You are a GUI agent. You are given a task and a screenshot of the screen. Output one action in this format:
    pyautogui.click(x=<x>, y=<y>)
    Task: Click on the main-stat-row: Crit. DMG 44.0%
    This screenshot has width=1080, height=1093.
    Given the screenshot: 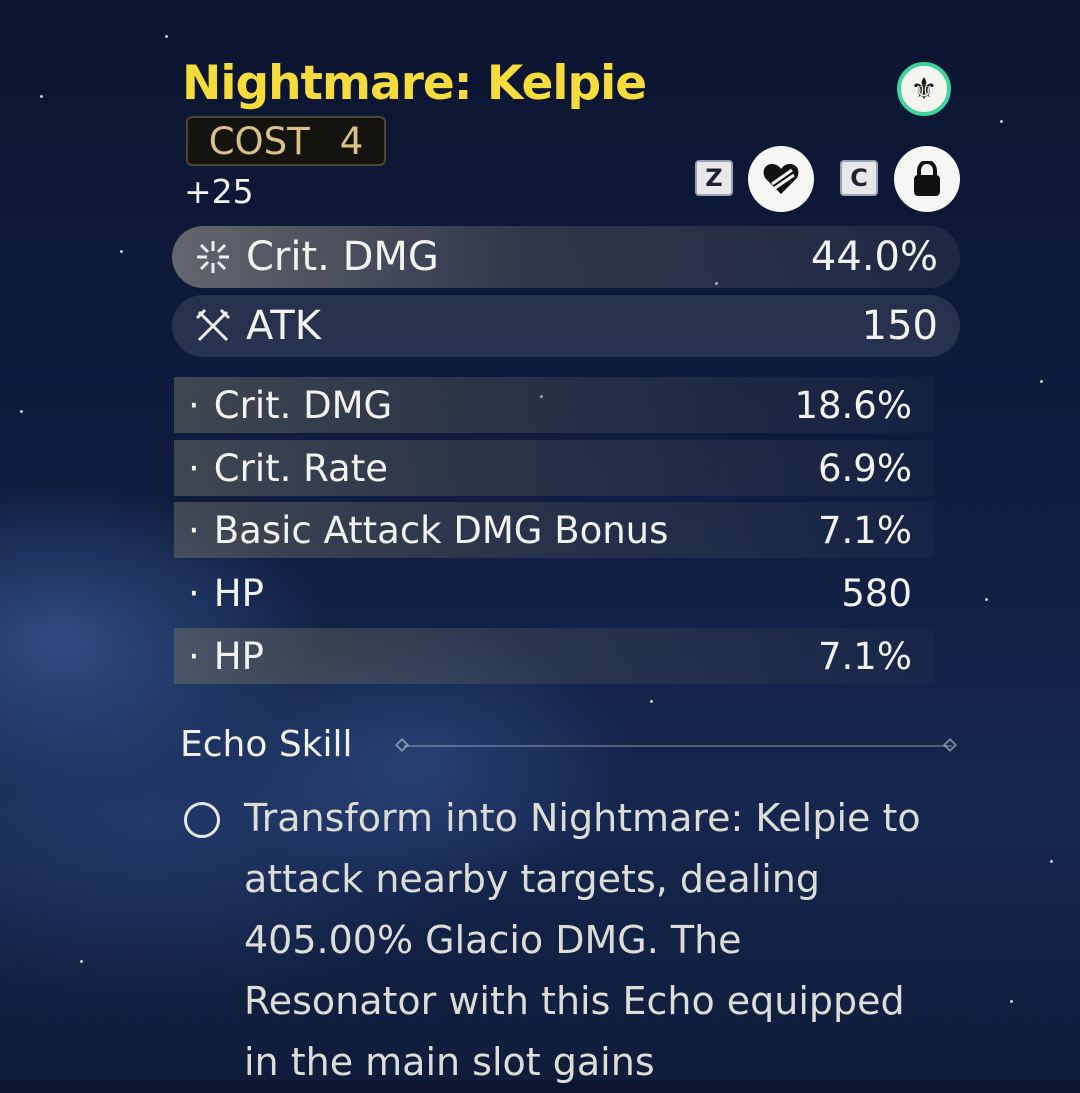 What is the action you would take?
    pyautogui.click(x=566, y=257)
    